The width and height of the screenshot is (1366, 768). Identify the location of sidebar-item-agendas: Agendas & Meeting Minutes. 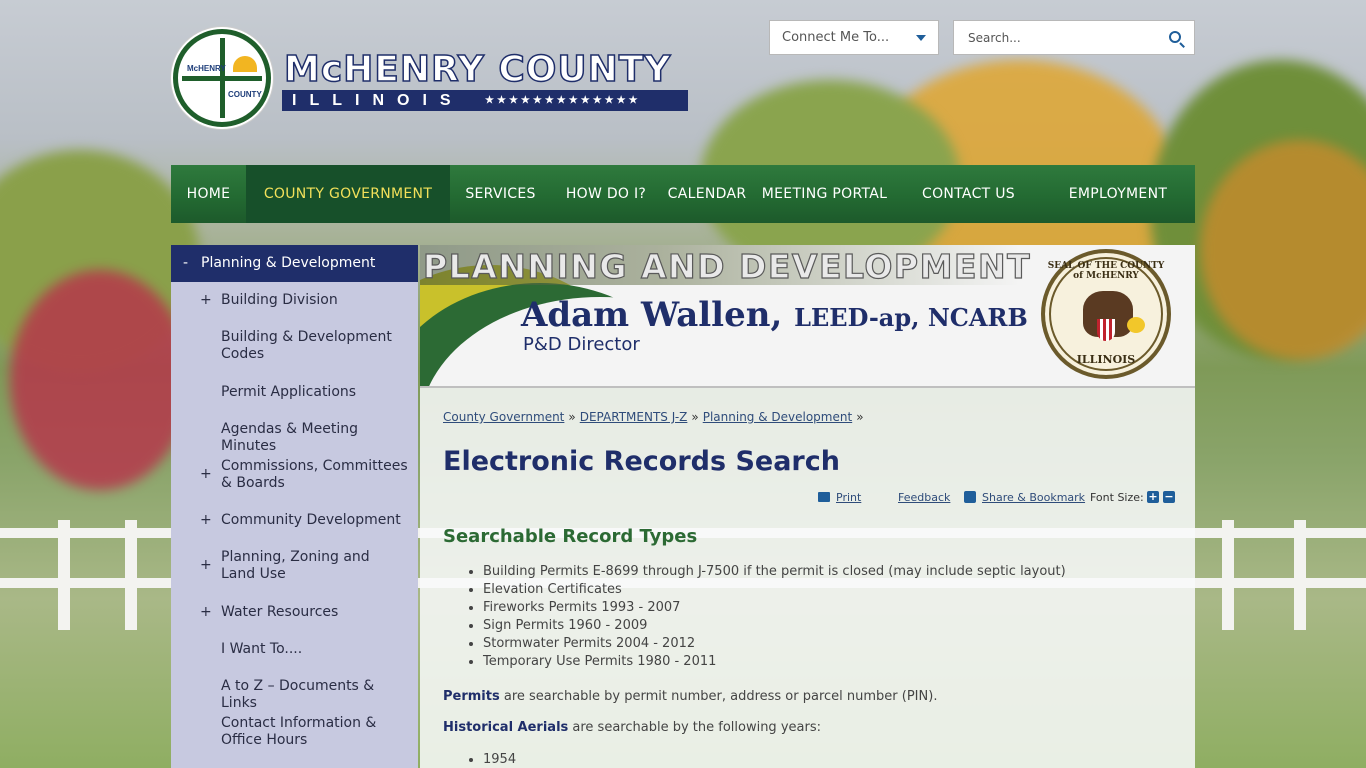
(294, 438).